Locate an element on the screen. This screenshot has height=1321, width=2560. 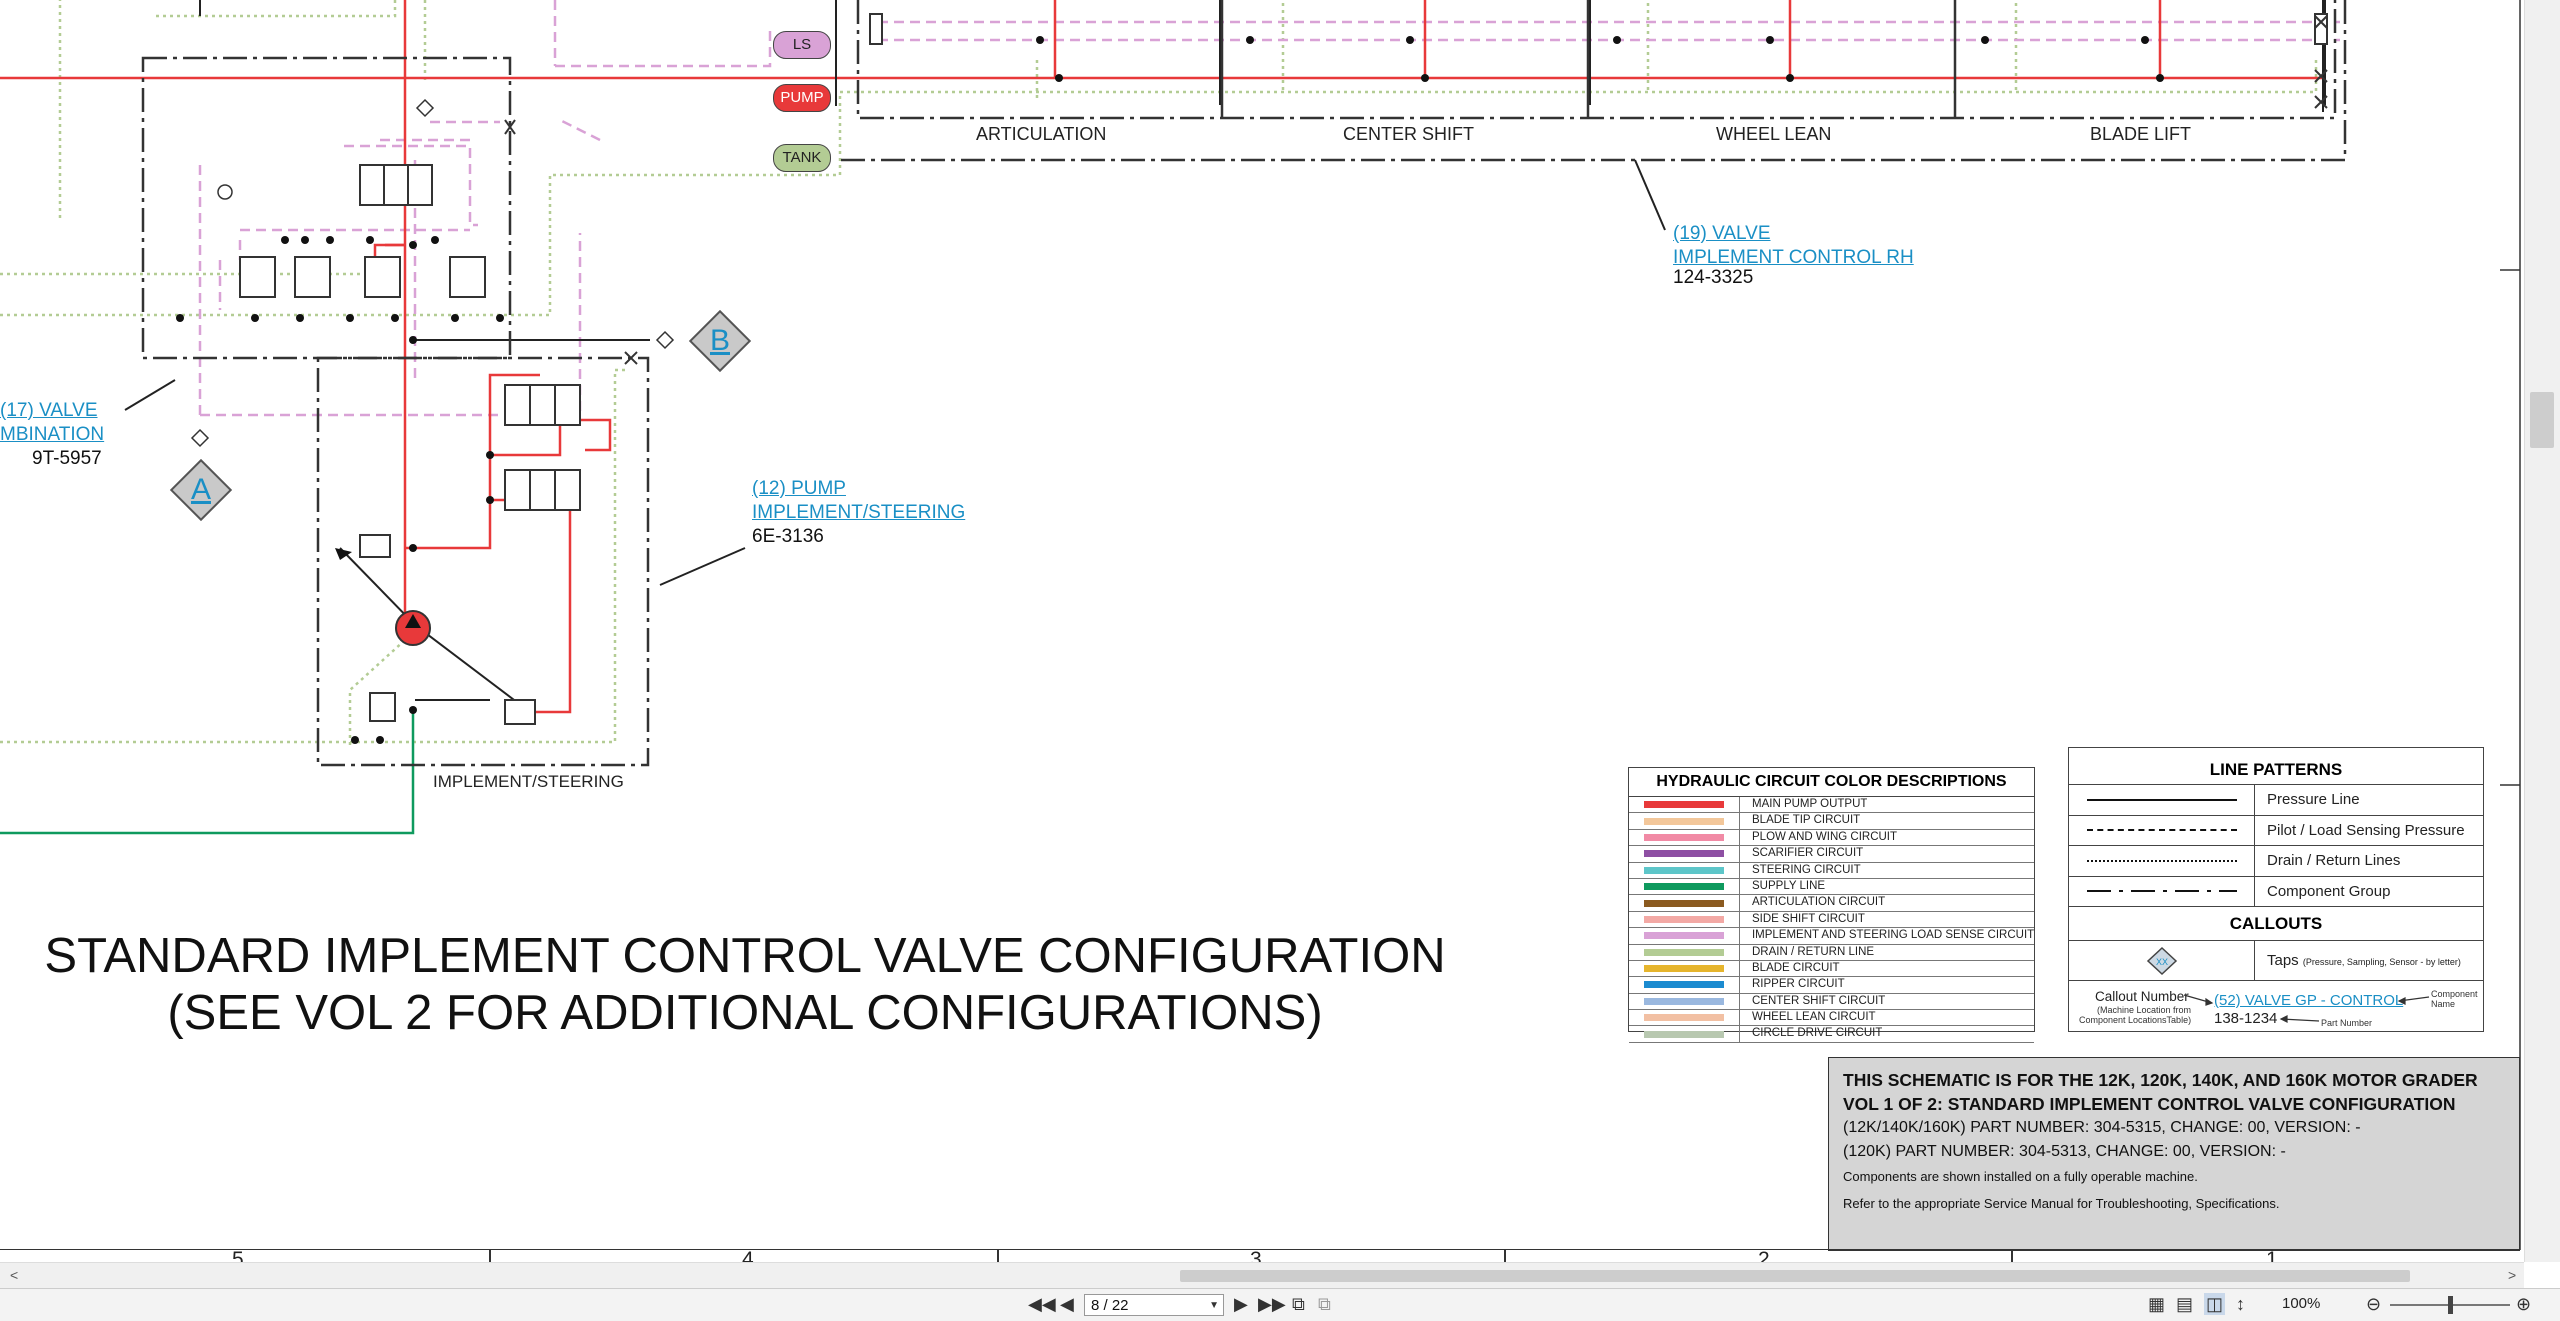
copy-page-icon: ⧉ is located at coordinates (1324, 1304).